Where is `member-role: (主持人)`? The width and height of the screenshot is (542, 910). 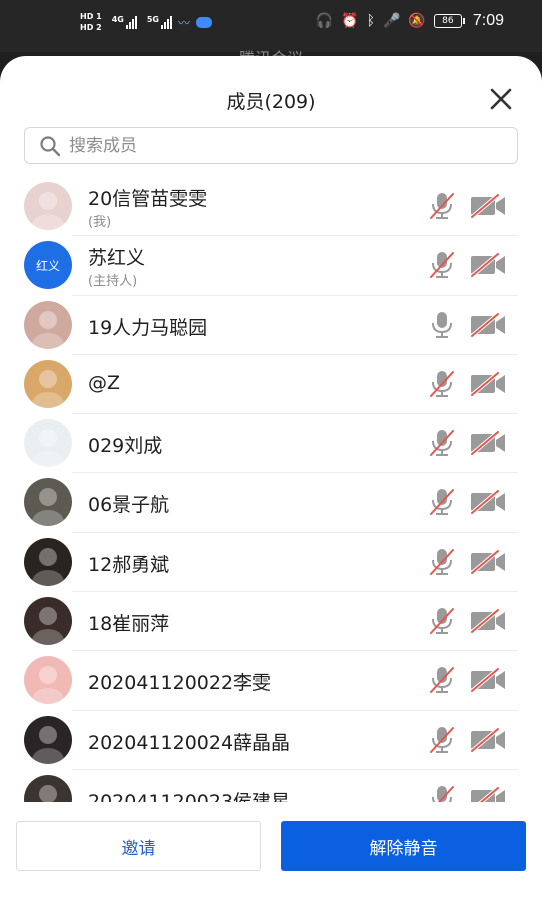 member-role: (主持人) is located at coordinates (113, 282).